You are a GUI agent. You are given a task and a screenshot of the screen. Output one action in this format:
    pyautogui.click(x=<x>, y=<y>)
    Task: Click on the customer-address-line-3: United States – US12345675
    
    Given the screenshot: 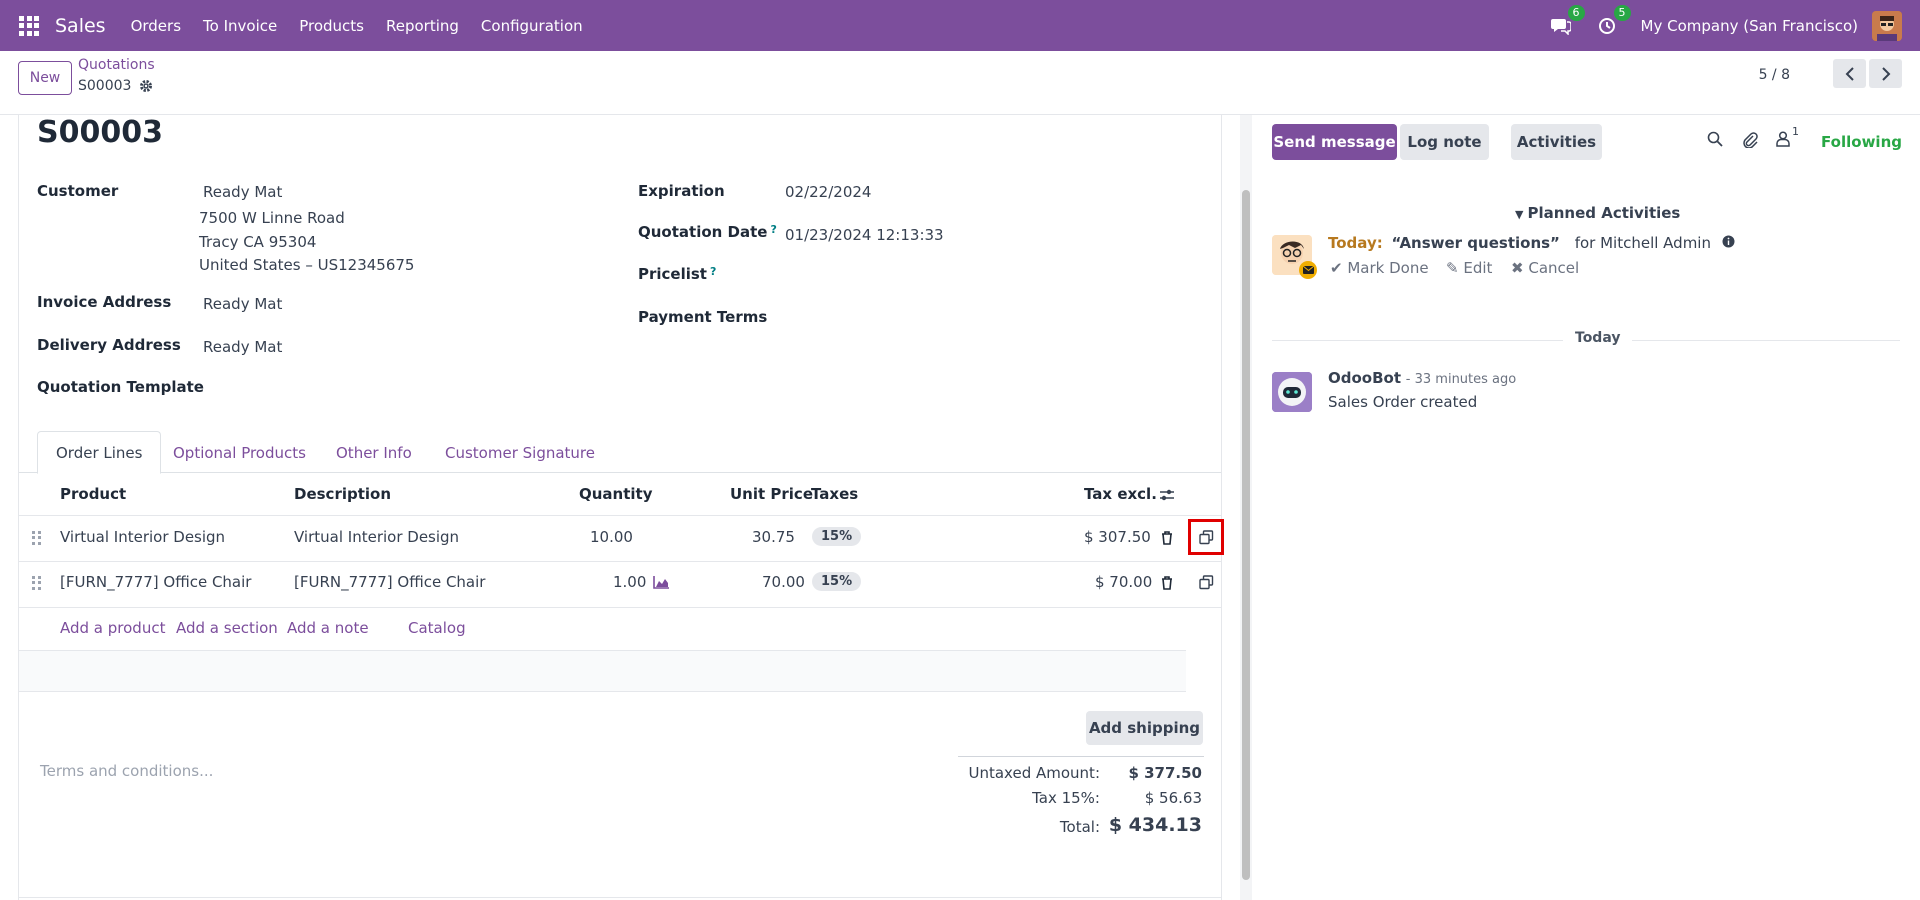 What is the action you would take?
    pyautogui.click(x=307, y=265)
    